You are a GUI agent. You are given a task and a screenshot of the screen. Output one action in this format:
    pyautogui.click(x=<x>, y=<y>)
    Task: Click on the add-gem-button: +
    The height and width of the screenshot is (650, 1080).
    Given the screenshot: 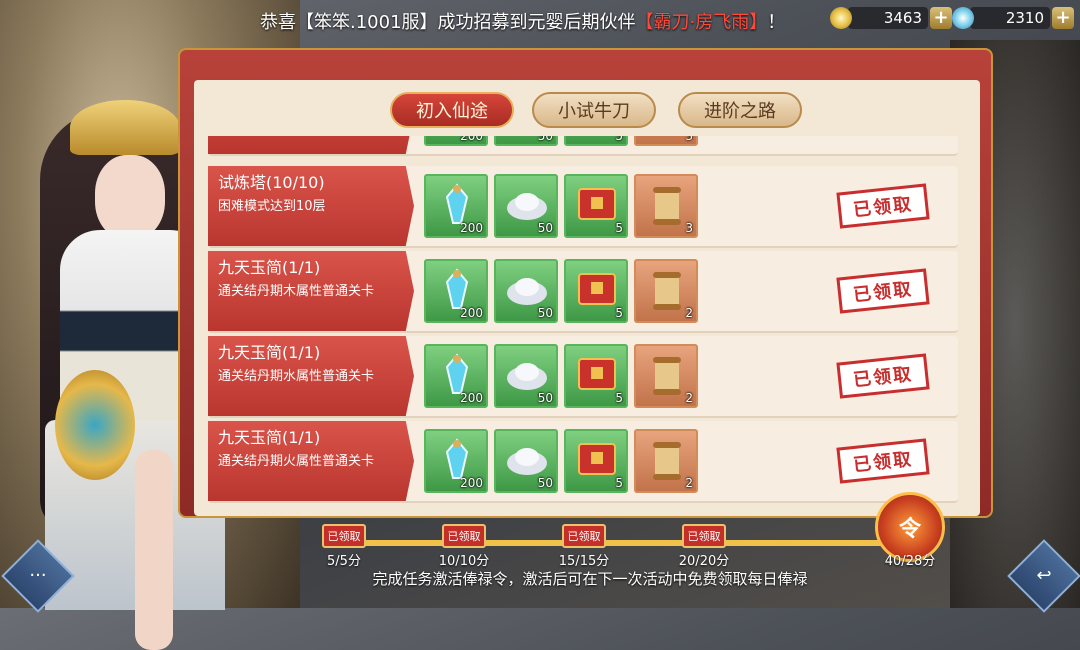 What is the action you would take?
    pyautogui.click(x=1063, y=18)
    